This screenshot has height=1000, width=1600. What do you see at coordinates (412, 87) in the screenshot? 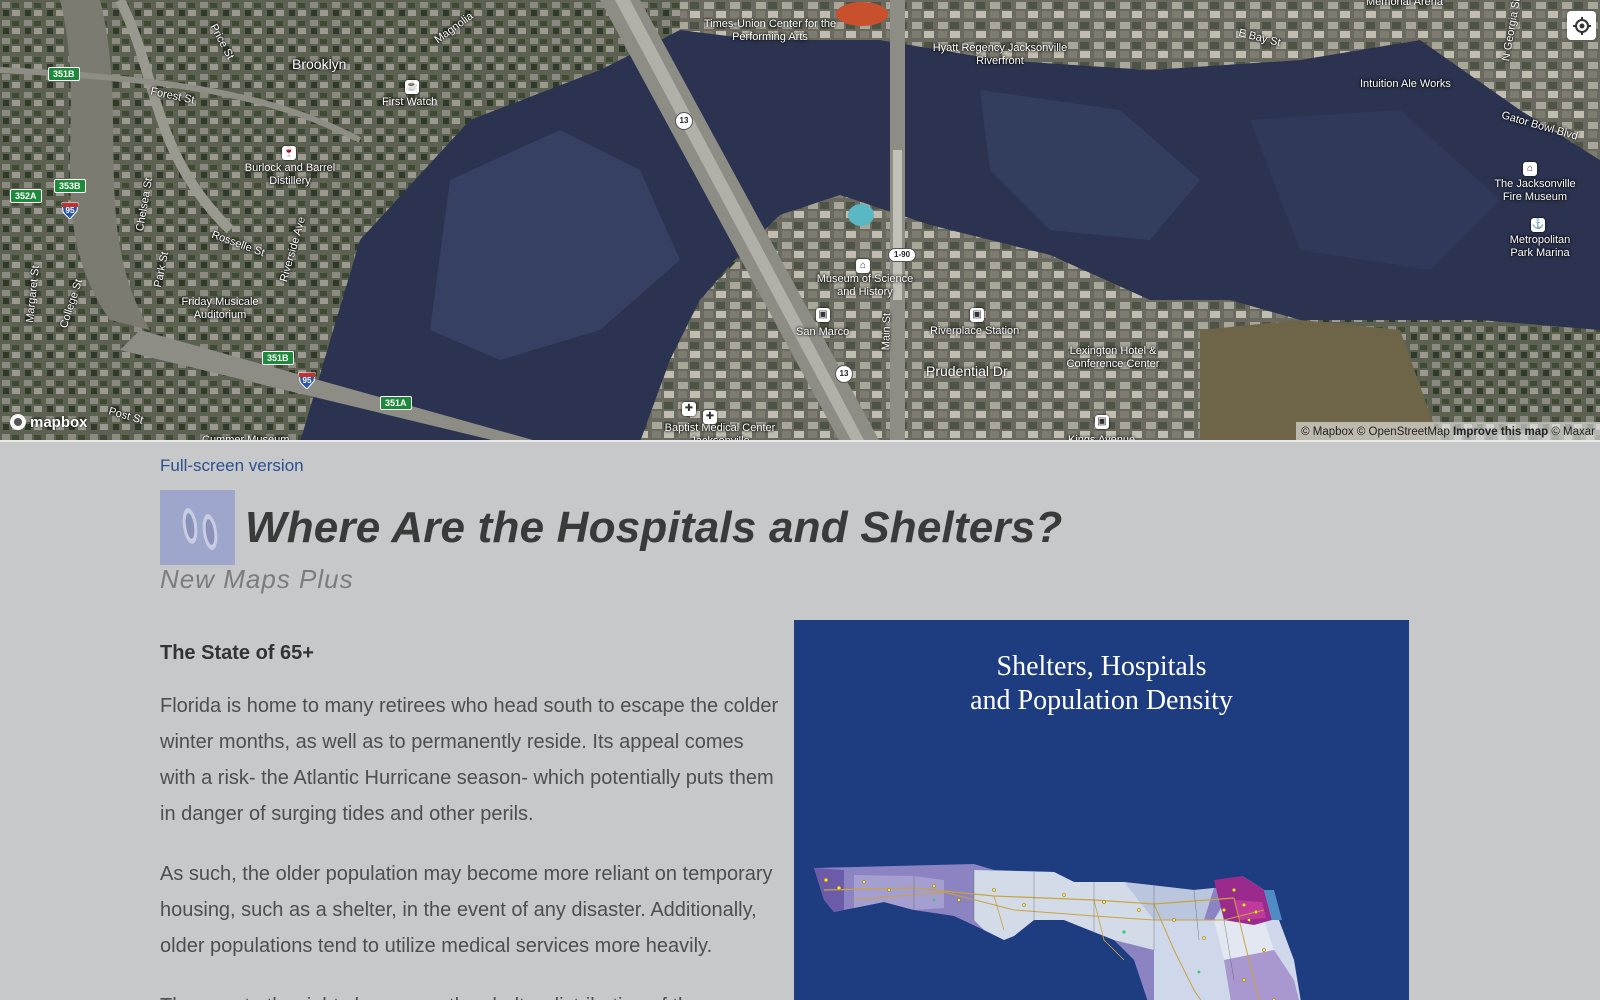
I see `restaurant-poi-icon: ☕` at bounding box center [412, 87].